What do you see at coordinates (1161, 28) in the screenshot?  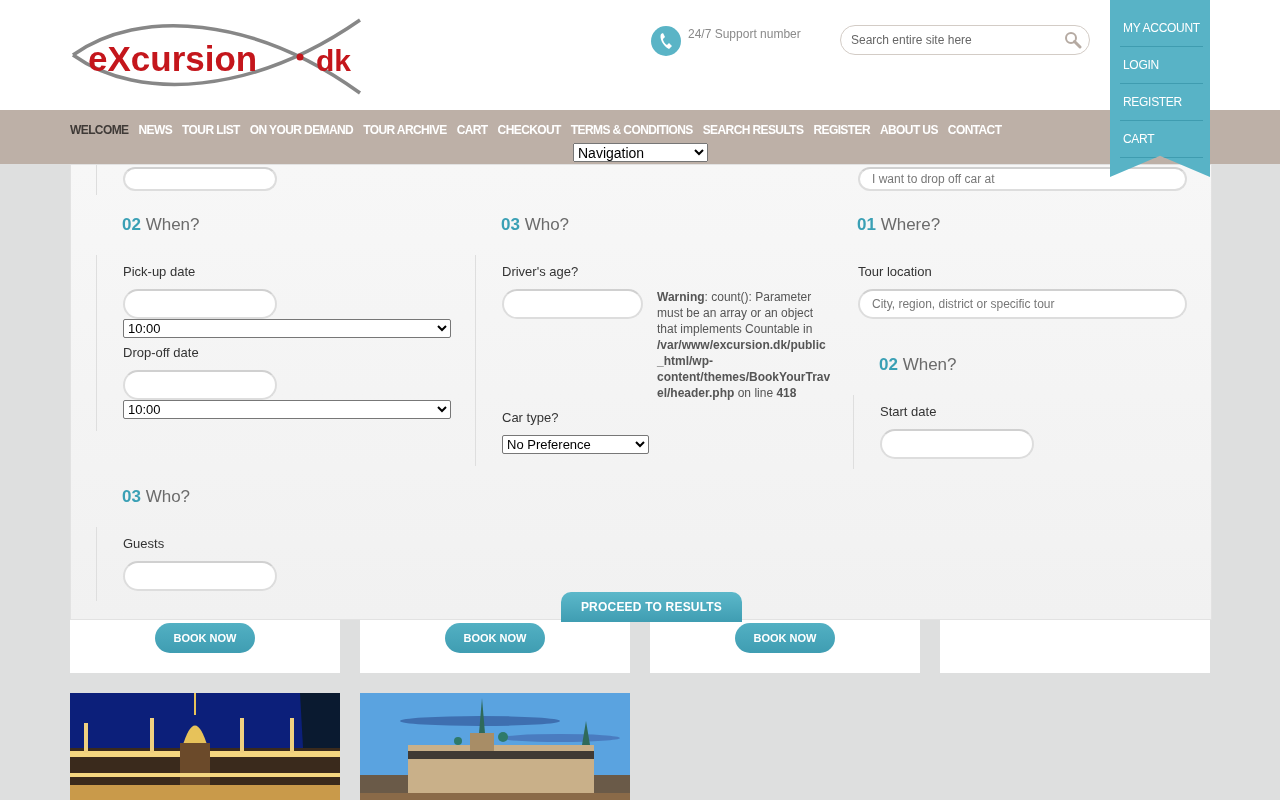 I see `account-link: MY ACCOUNT` at bounding box center [1161, 28].